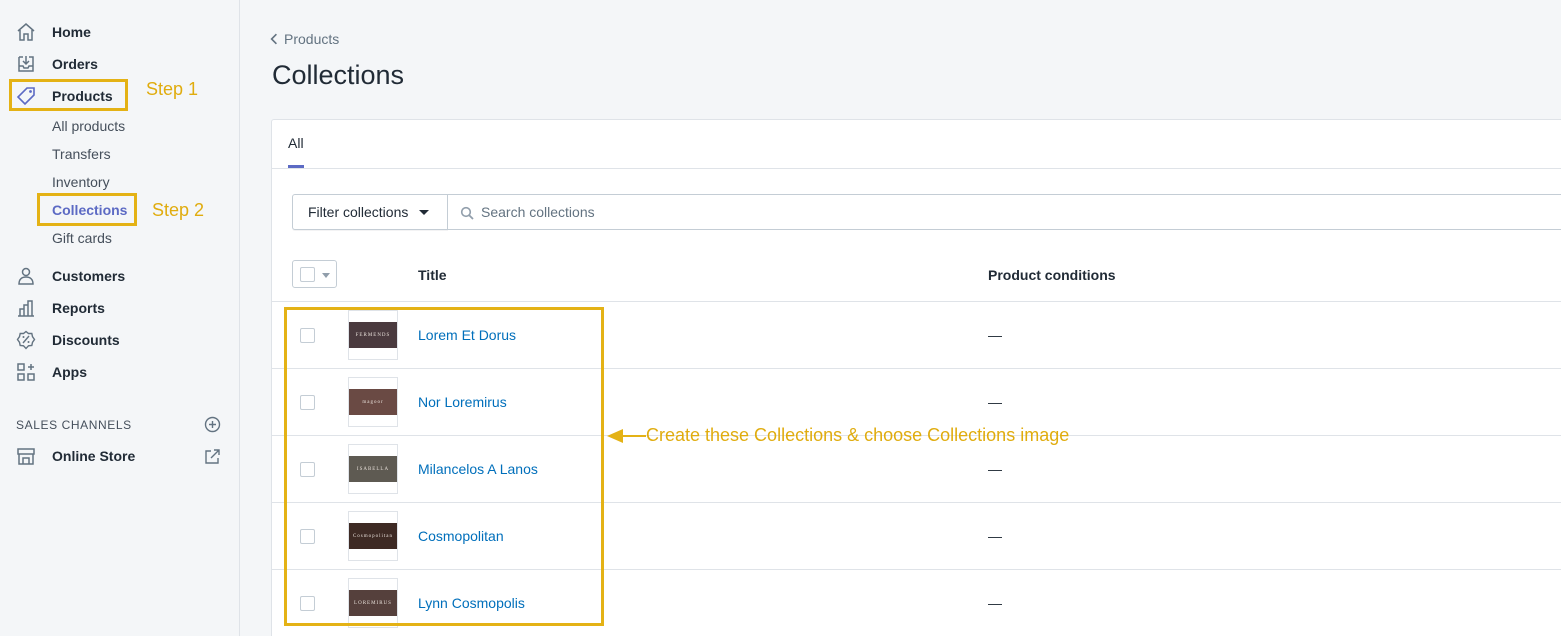  Describe the element at coordinates (86, 340) in the screenshot. I see `nav-discounts-label: Discounts` at that location.